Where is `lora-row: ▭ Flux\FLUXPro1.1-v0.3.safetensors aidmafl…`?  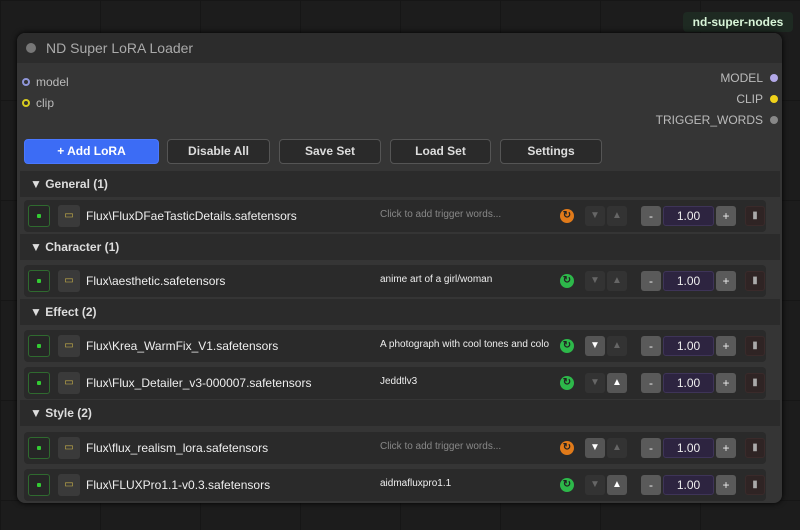 lora-row: ▭ Flux\FLUXPro1.1-v0.3.safetensors aidmafl… is located at coordinates (395, 485).